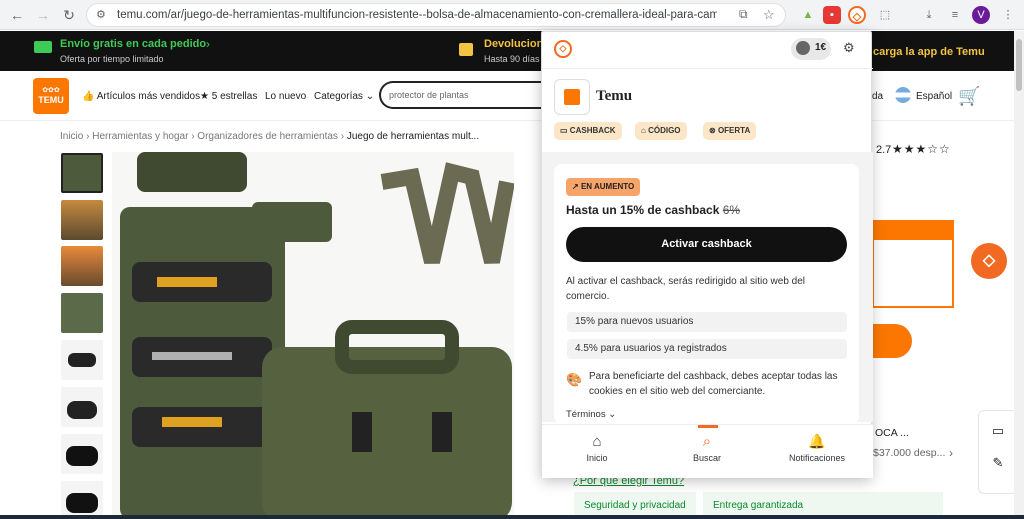 The image size is (1024, 519). I want to click on trend-up-icon: ↗, so click(575, 186).